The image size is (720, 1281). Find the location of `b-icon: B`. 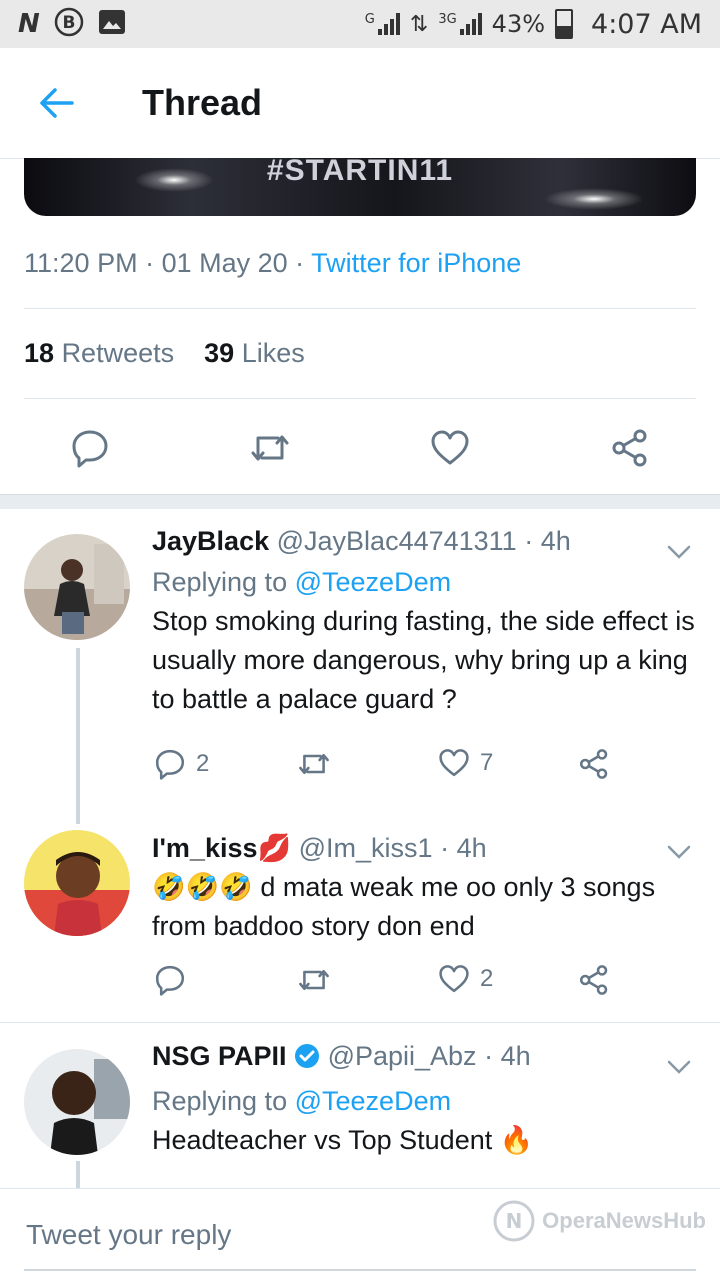

b-icon: B is located at coordinates (69, 24).